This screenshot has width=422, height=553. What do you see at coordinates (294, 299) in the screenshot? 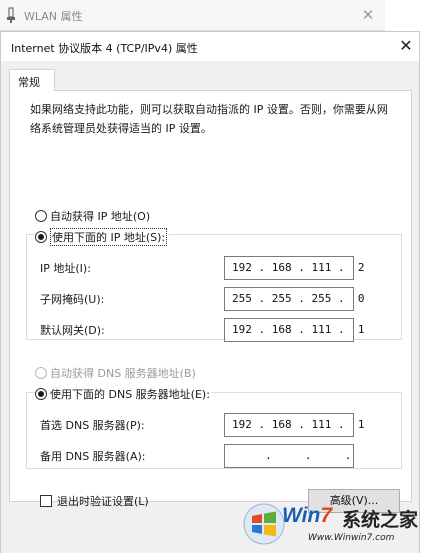
I see `subnet-mask-input: 255 . 255 . 255 . 0` at bounding box center [294, 299].